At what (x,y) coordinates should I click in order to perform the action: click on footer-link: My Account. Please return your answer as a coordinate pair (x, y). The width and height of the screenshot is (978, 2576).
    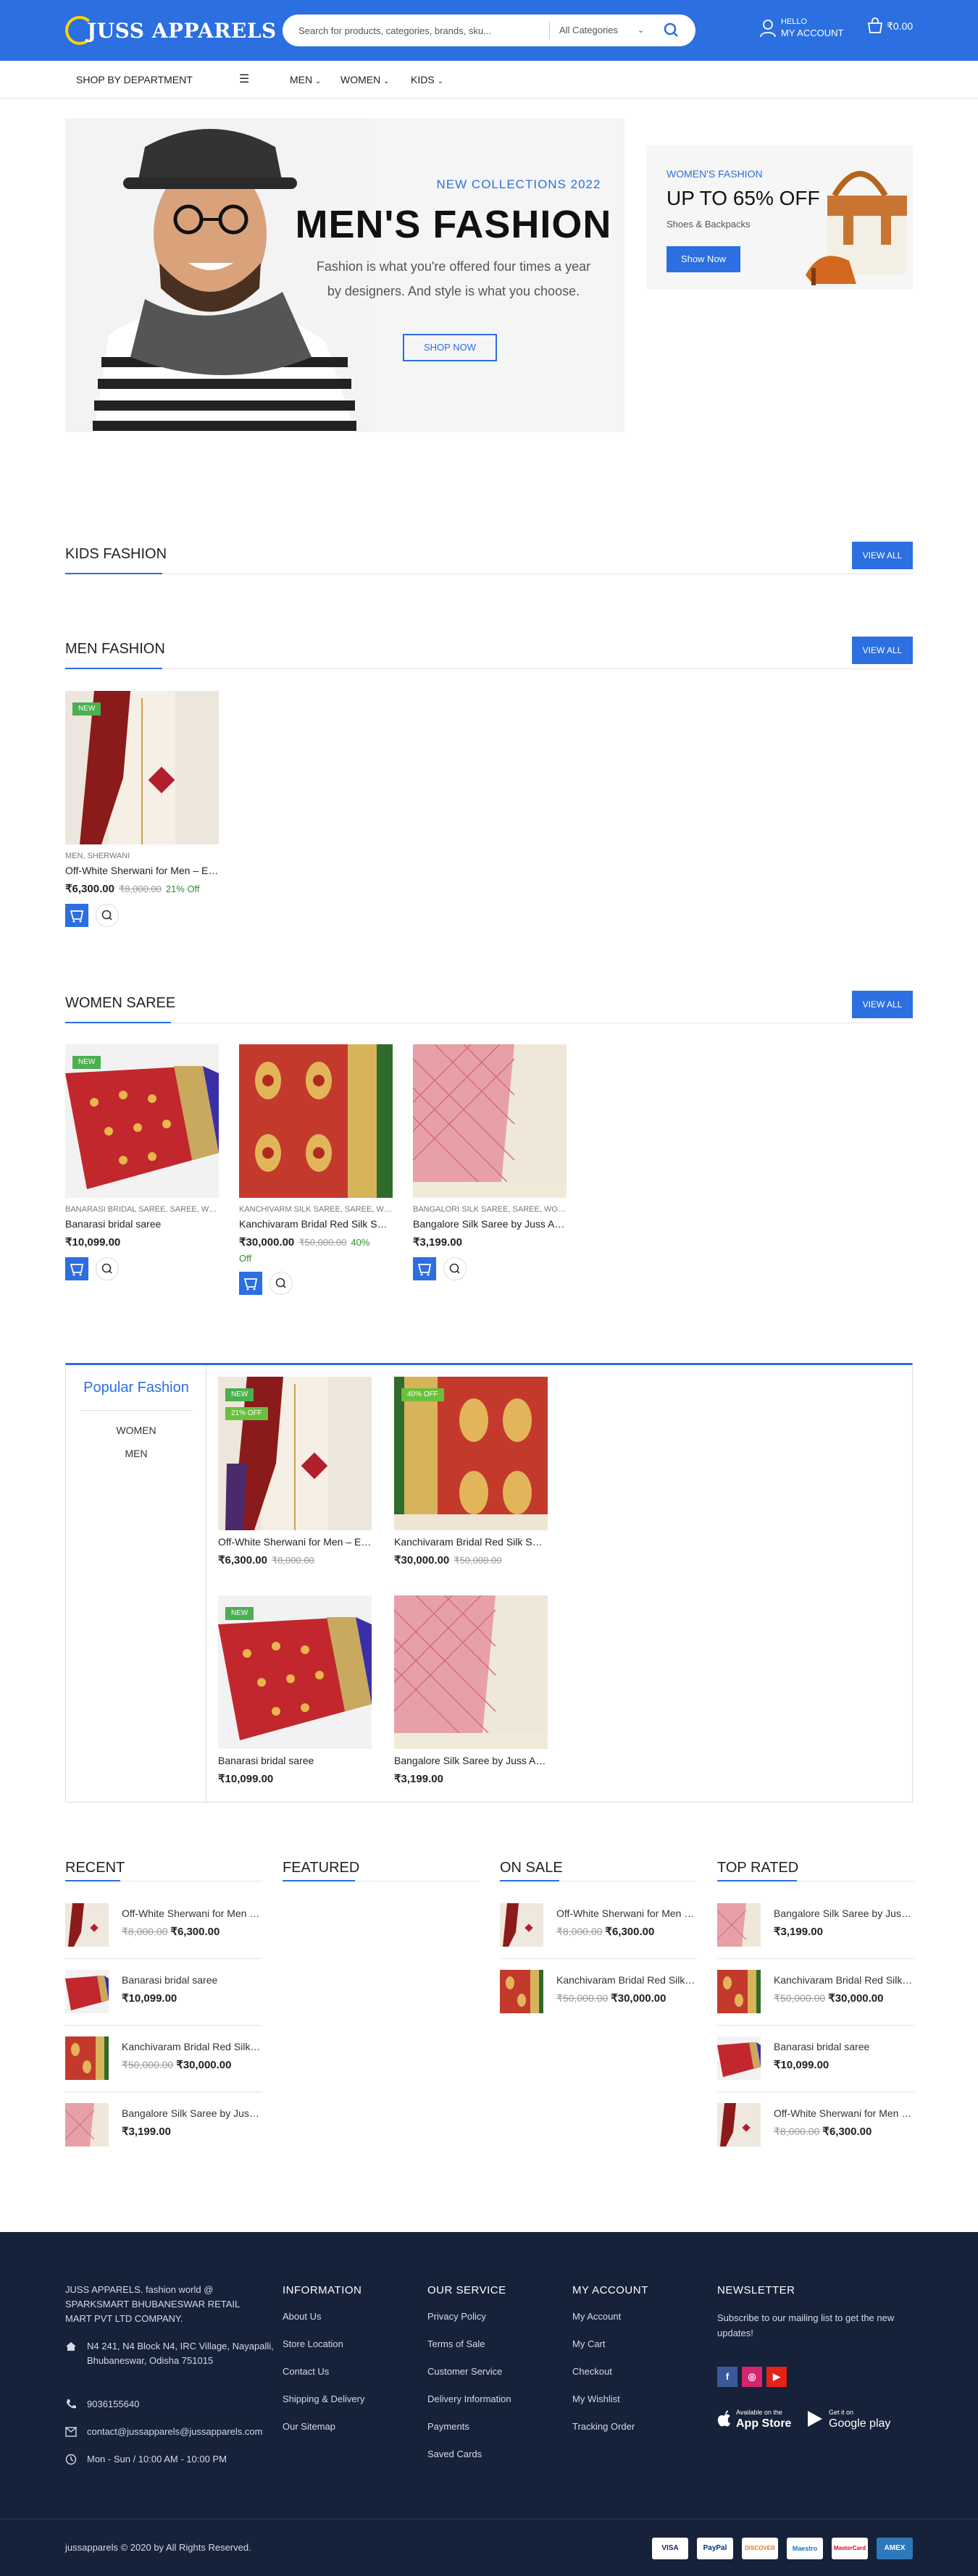
    Looking at the image, I should click on (596, 2316).